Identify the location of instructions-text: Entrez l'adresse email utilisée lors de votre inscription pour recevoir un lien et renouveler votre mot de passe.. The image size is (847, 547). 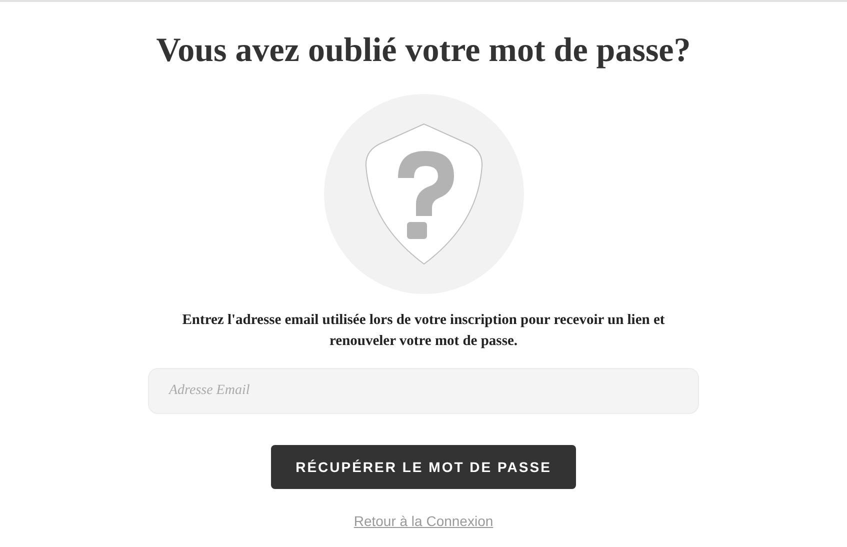
(423, 331).